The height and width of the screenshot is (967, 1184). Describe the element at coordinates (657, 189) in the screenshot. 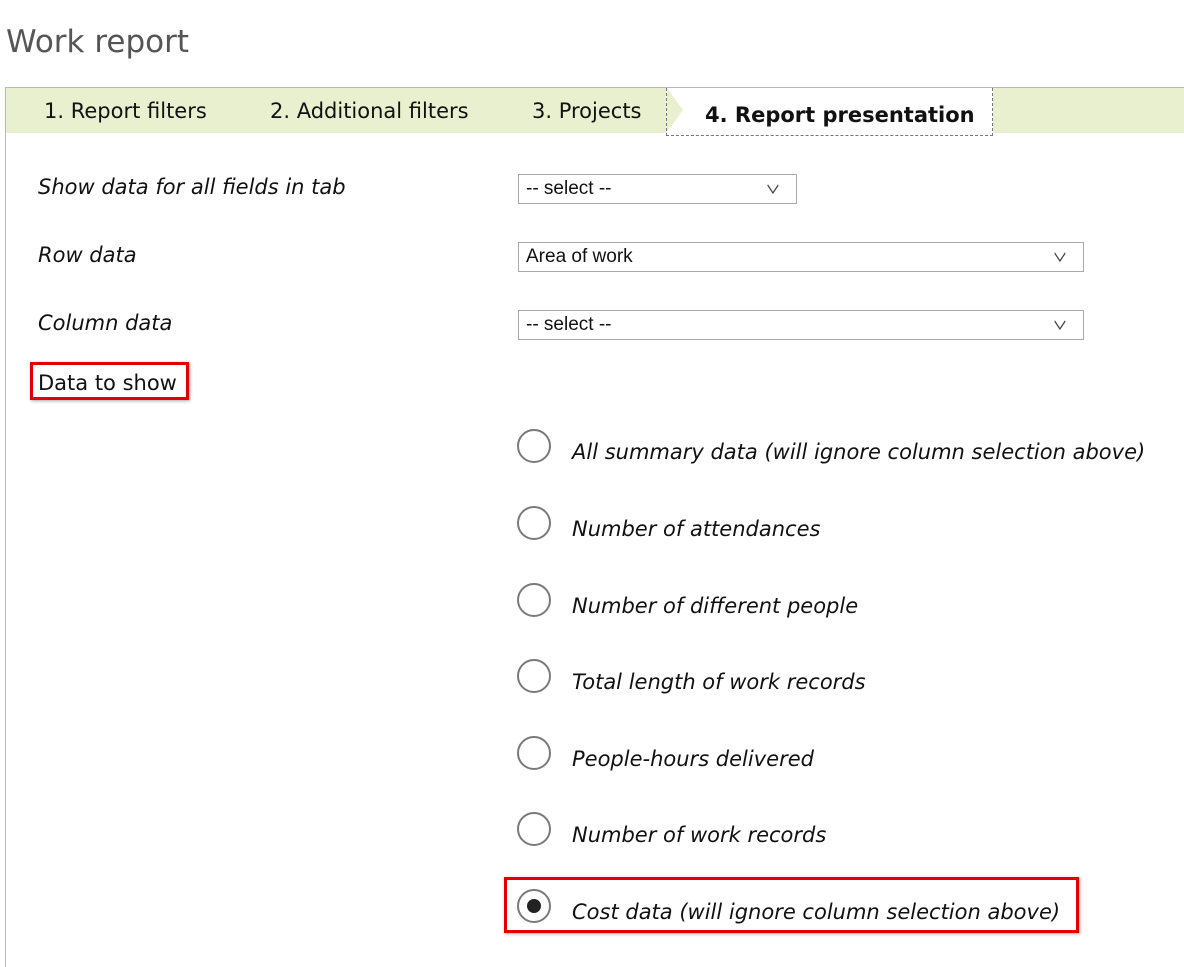

I see `show-all-fields-select: -- select --` at that location.